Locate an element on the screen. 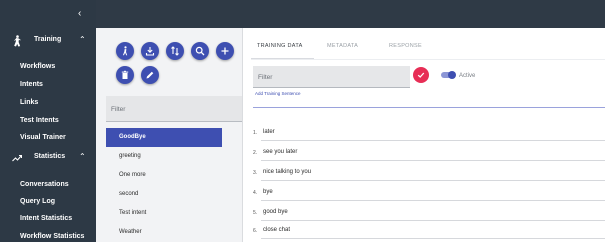 The width and height of the screenshot is (605, 242). download-icon is located at coordinates (150, 51).